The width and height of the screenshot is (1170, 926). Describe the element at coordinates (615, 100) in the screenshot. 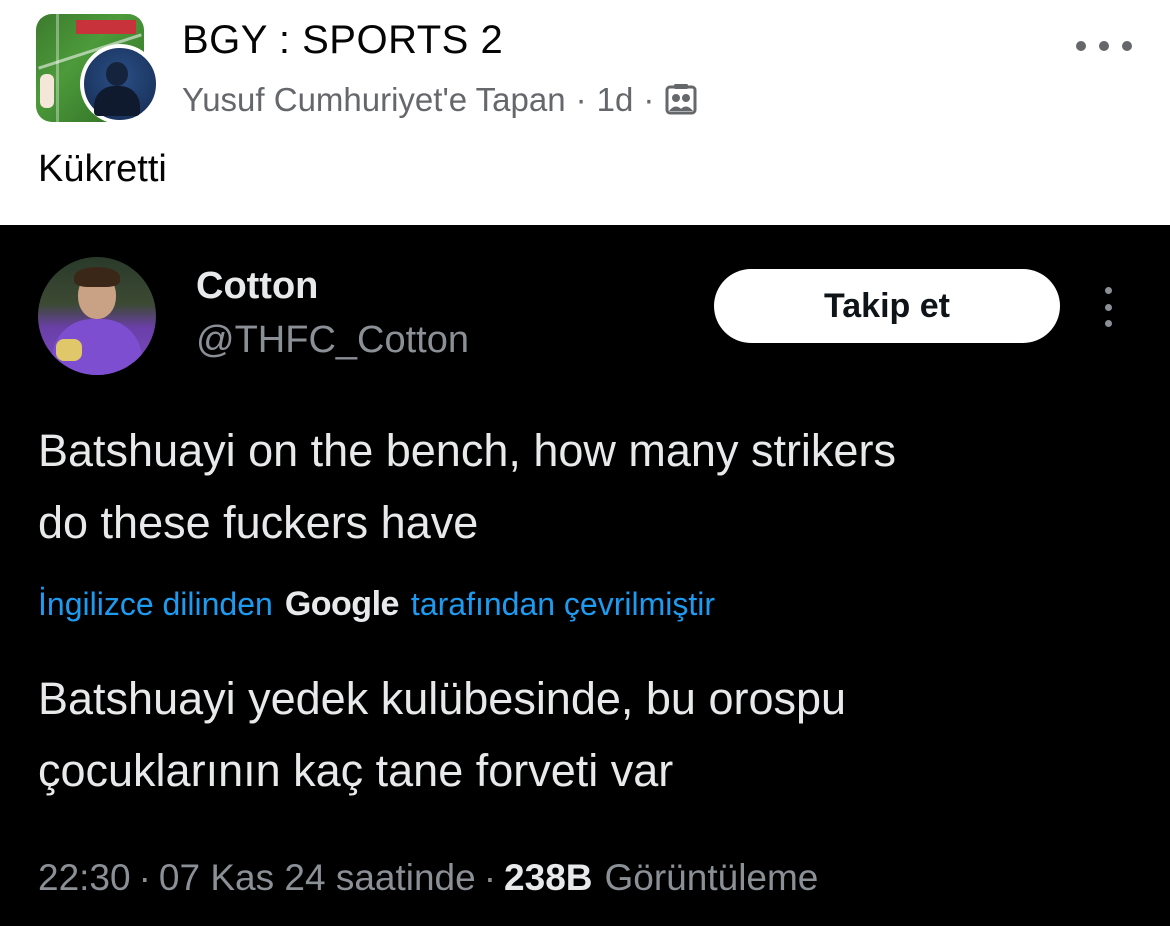

I see `post-time: 1d` at that location.